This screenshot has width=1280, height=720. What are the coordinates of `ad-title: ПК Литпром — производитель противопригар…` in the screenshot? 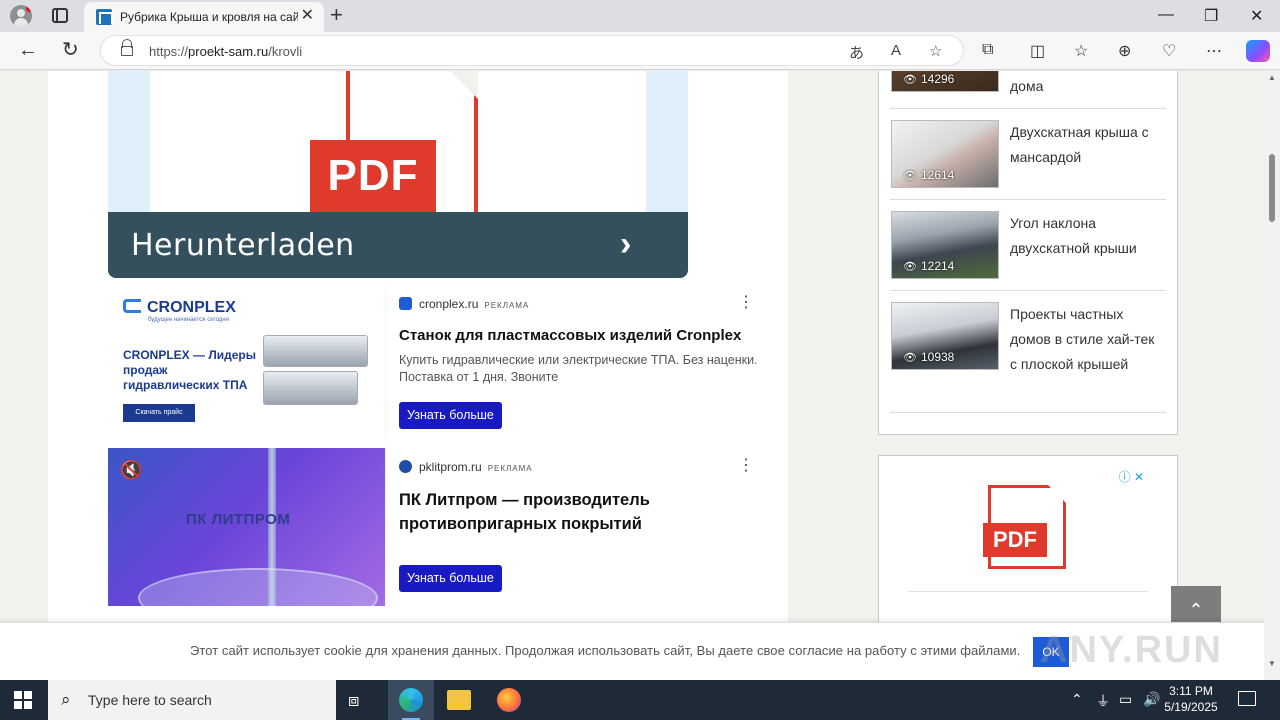 It's located at (579, 512).